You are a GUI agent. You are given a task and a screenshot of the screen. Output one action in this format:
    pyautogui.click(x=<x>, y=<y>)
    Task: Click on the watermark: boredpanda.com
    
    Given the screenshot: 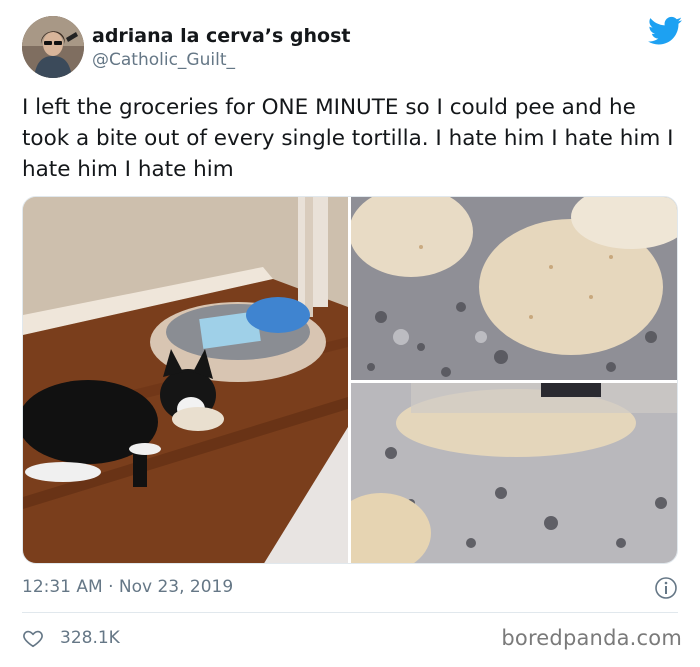 What is the action you would take?
    pyautogui.click(x=591, y=638)
    